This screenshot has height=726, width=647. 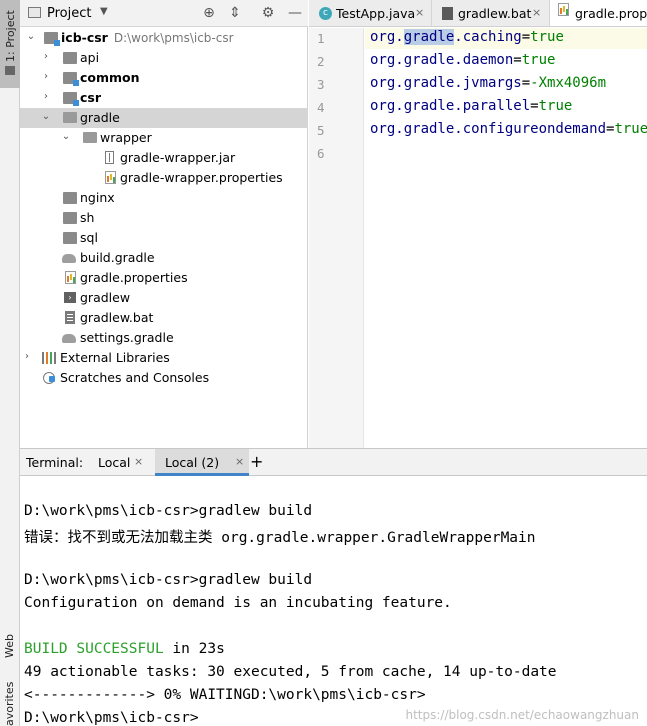 What do you see at coordinates (201, 177) in the screenshot?
I see `tree-item-label: gradle-wrapper.properties` at bounding box center [201, 177].